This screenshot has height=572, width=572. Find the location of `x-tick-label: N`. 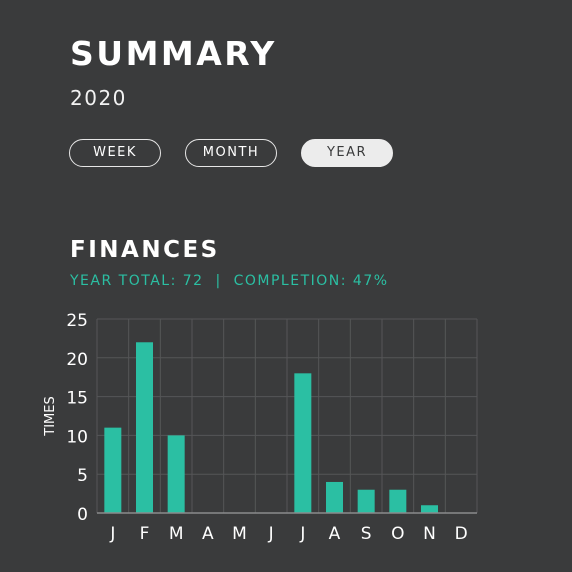

x-tick-label: N is located at coordinates (429, 534).